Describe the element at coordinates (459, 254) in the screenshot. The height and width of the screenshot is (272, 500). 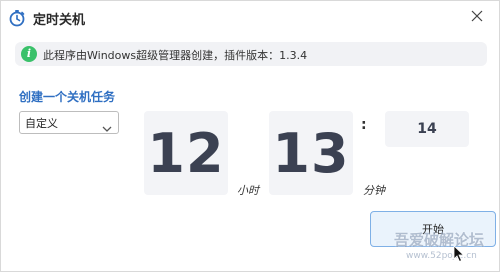
I see `mouse-pointer-icon` at that location.